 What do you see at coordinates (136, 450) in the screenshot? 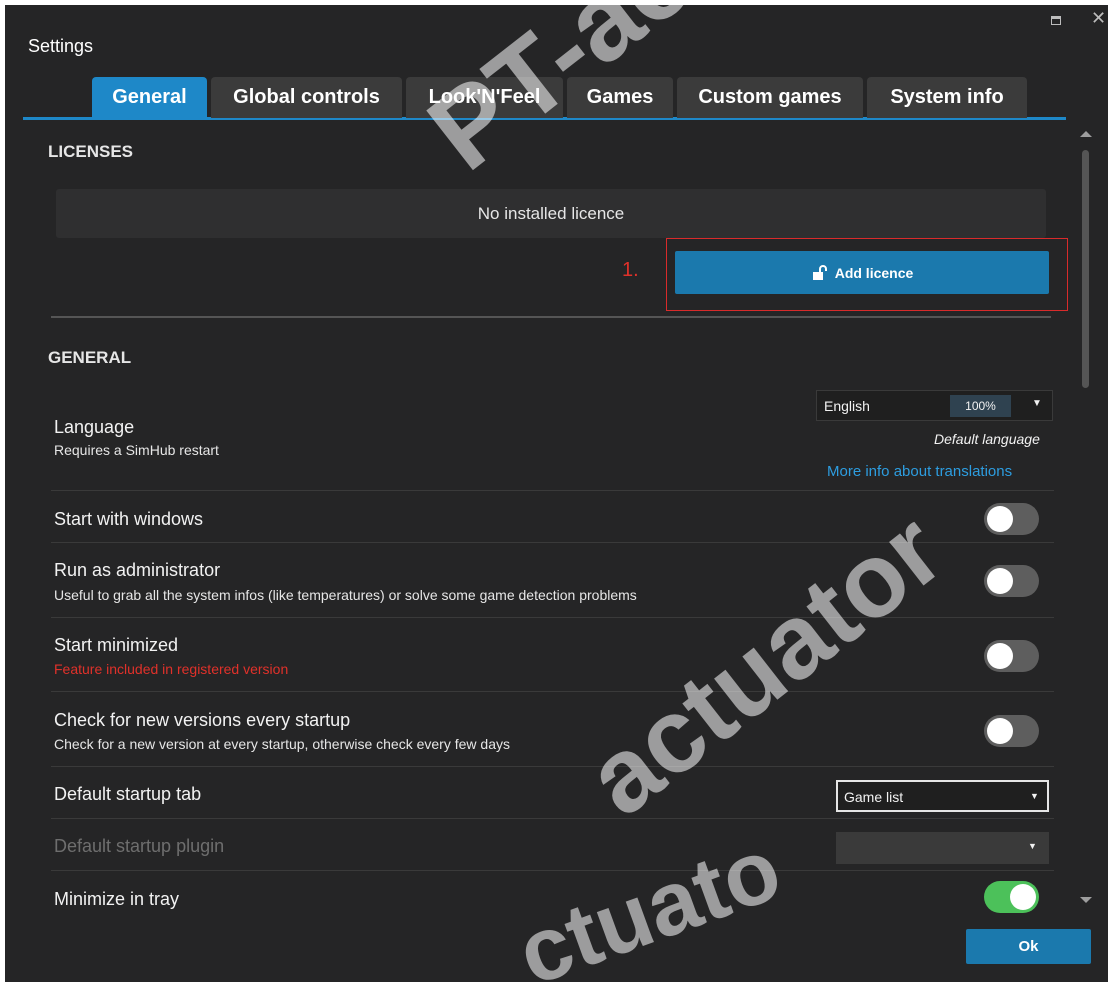
I see `language-sub: Requires a SimHub restart` at bounding box center [136, 450].